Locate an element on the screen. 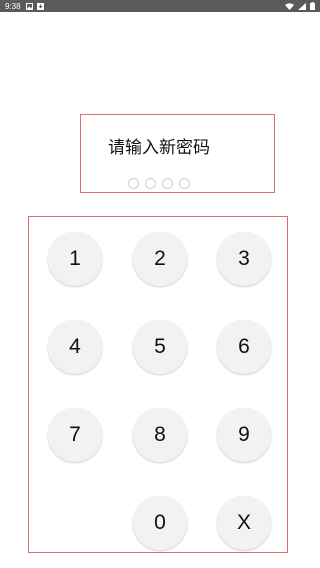 This screenshot has height=568, width=320. wifi-icon is located at coordinates (289, 6).